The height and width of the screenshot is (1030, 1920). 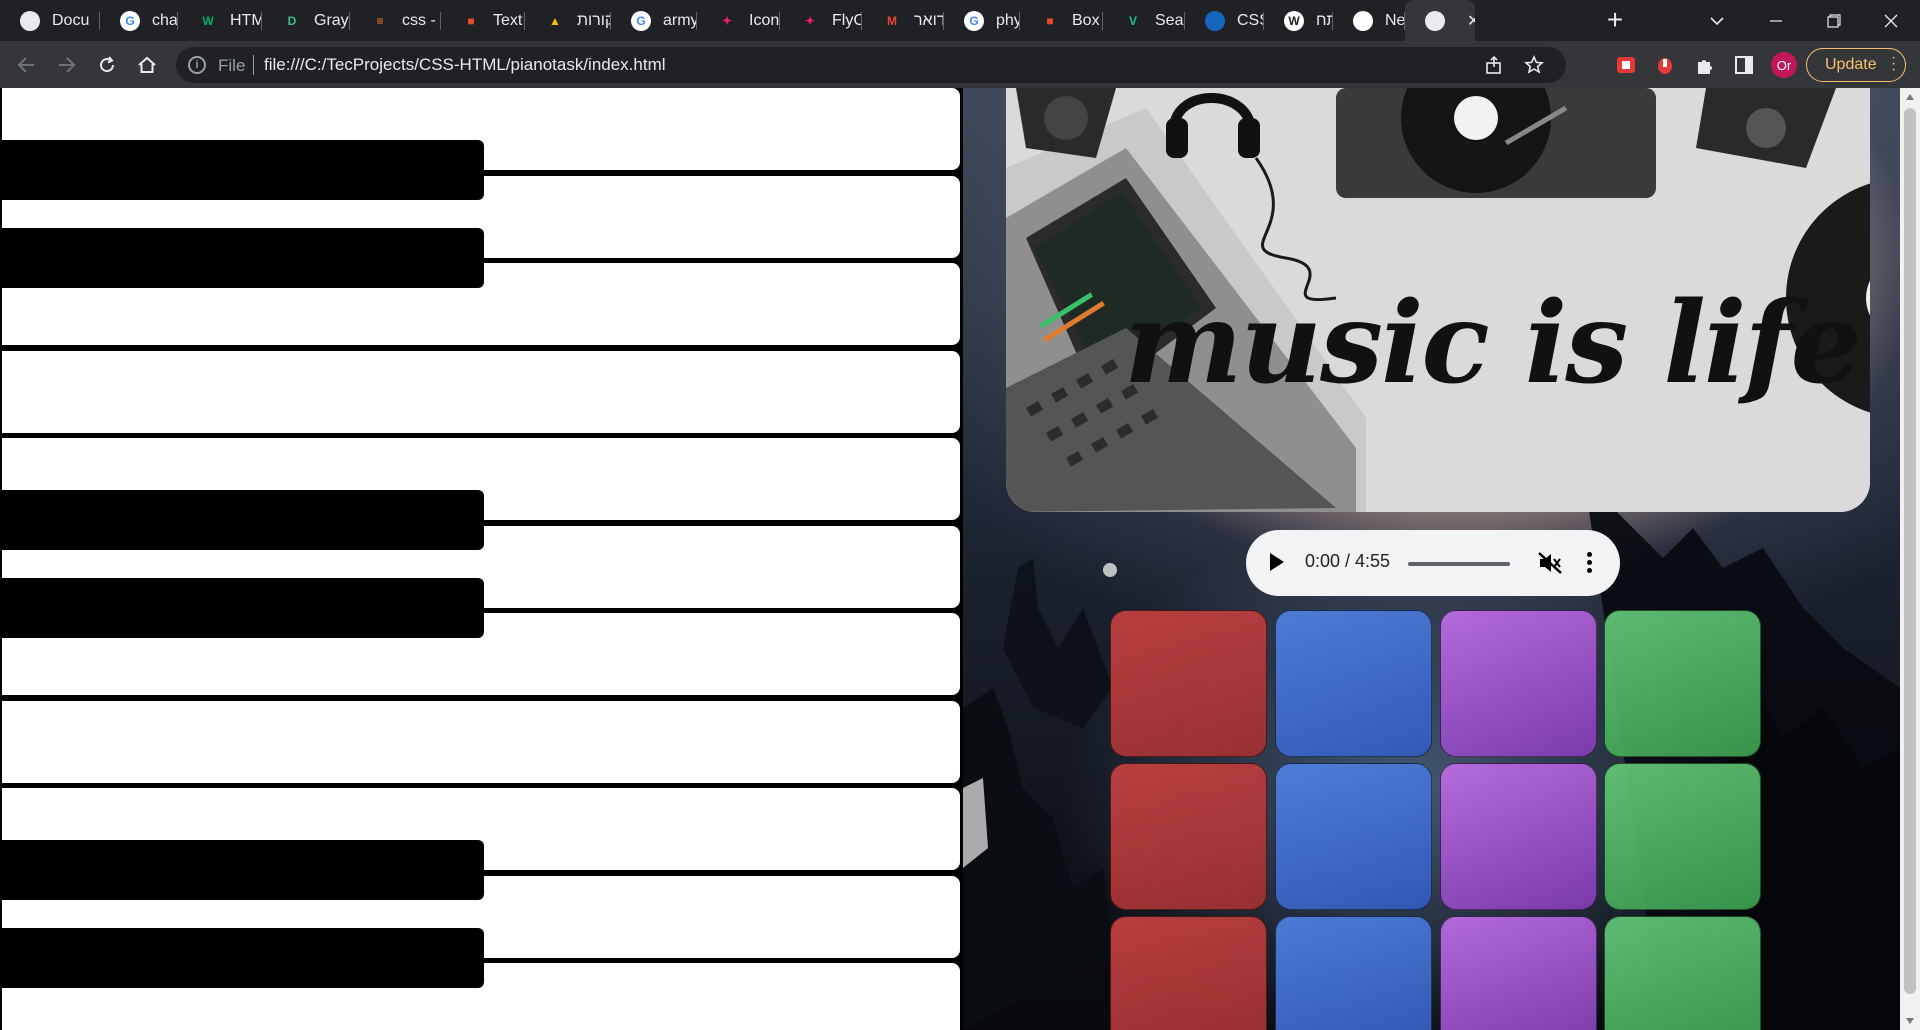 What do you see at coordinates (1717, 20) in the screenshot?
I see `tab-search-button` at bounding box center [1717, 20].